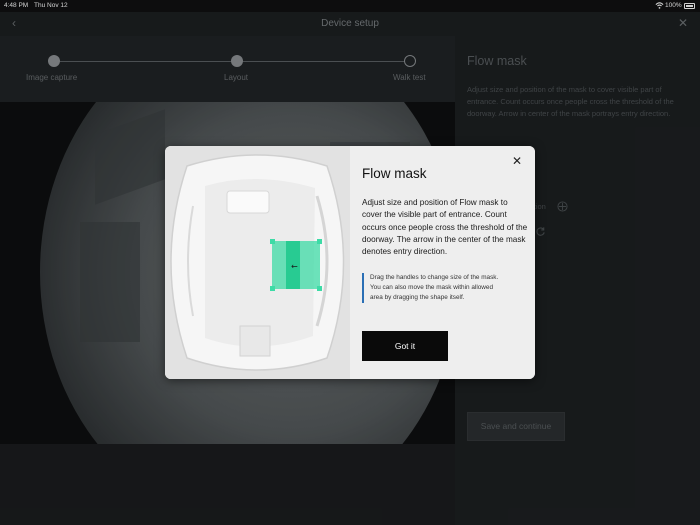 Image resolution: width=700 pixels, height=525 pixels. What do you see at coordinates (405, 346) in the screenshot?
I see `got-it-button: Got it` at bounding box center [405, 346].